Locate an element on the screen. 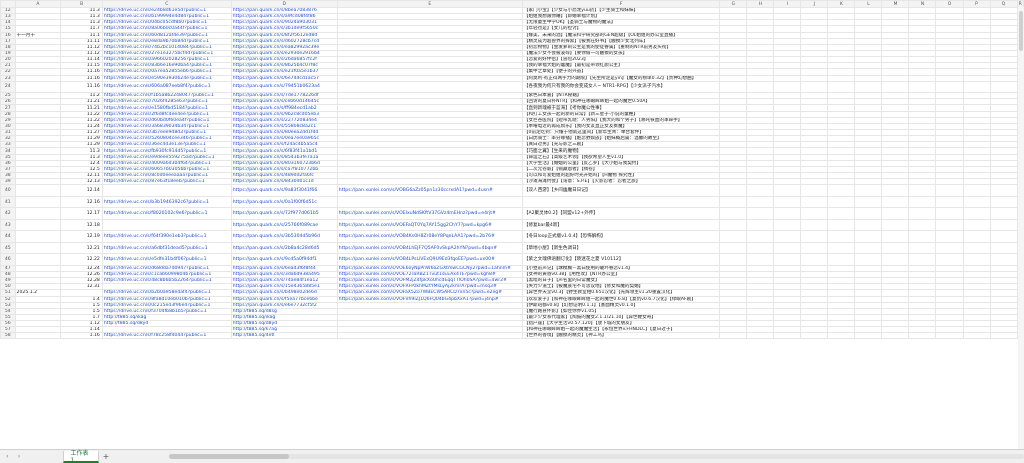  horizontal-scrollbar is located at coordinates (596, 456).